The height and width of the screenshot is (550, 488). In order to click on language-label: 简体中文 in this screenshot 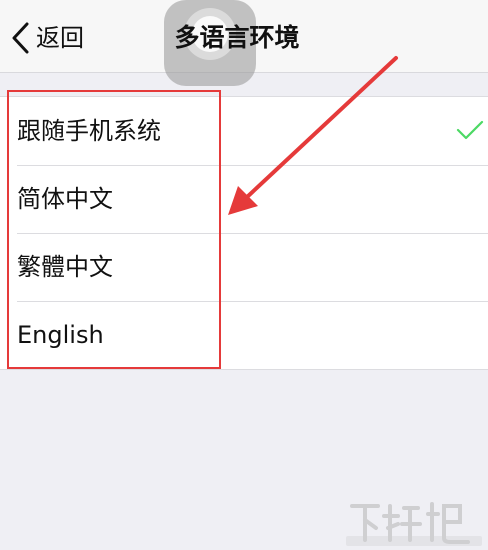, I will do `click(65, 199)`.